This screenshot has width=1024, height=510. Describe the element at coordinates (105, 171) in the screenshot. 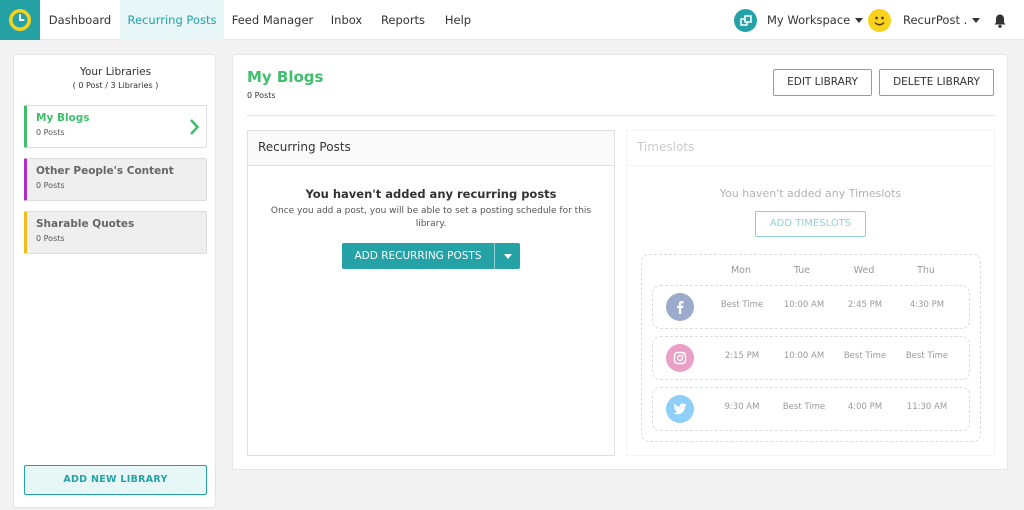

I see `library-name: Other People's Content` at that location.